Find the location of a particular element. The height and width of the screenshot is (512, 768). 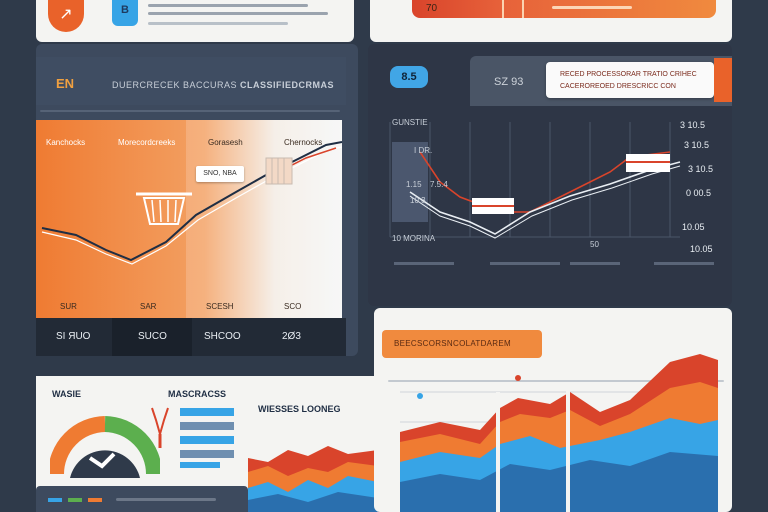

legend-item-2: 7.5.4 is located at coordinates (439, 184).